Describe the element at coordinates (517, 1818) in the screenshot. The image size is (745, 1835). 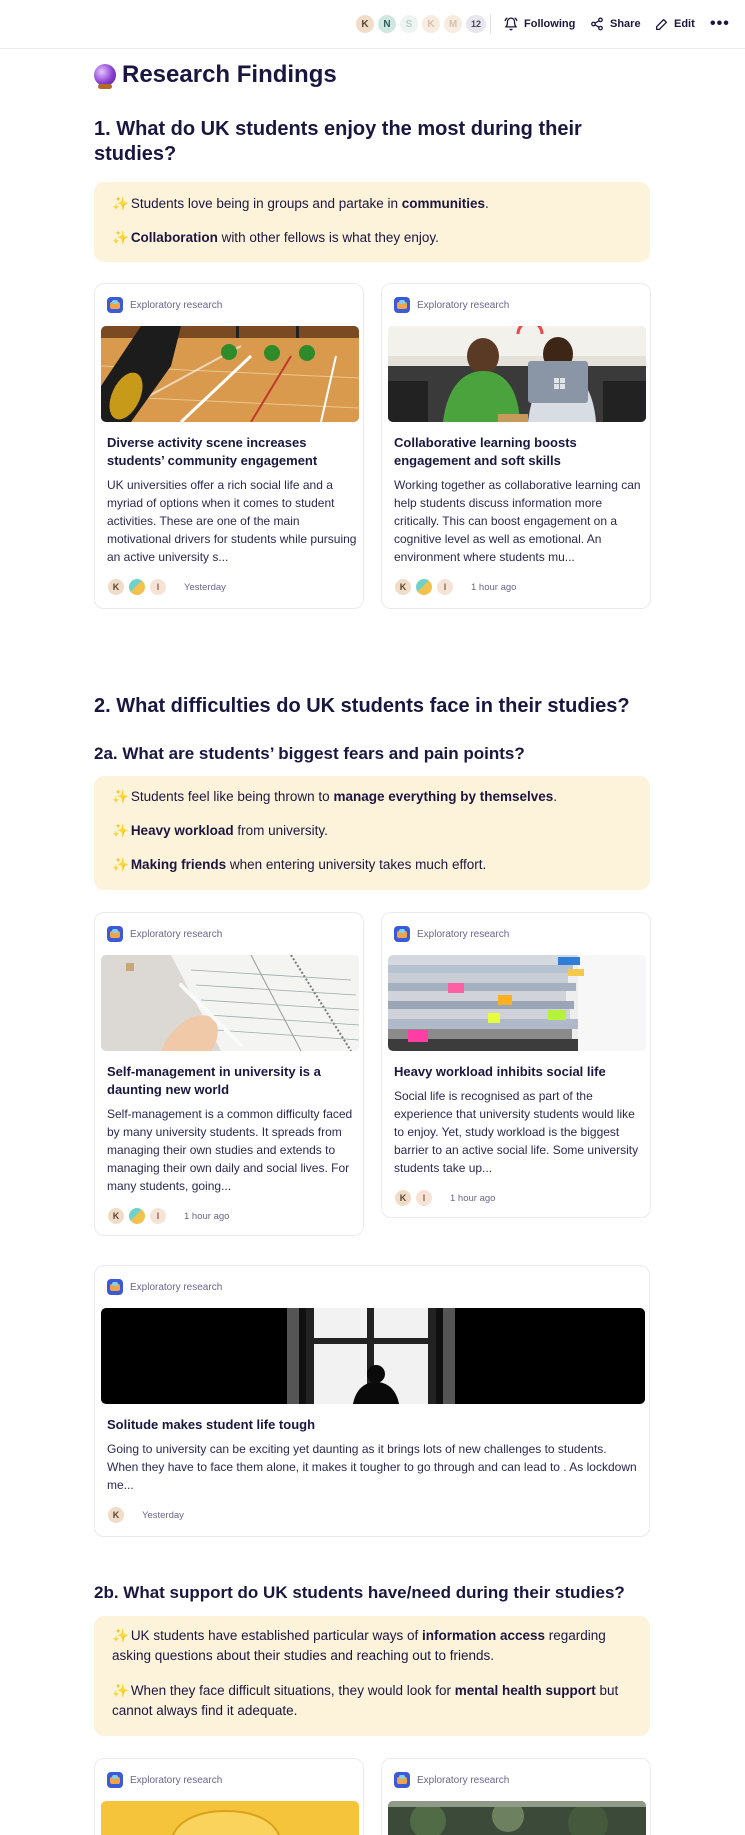
I see `card-image-garden` at that location.